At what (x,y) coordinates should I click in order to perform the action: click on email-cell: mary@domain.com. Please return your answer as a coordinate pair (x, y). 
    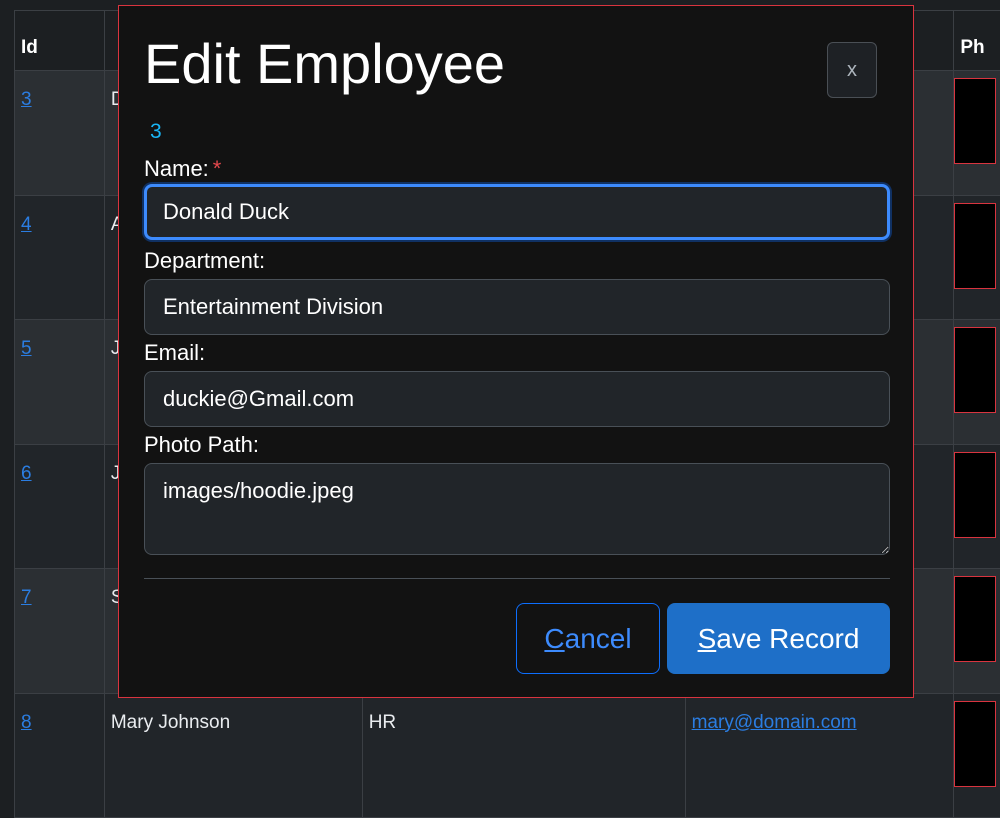
    Looking at the image, I should click on (819, 755).